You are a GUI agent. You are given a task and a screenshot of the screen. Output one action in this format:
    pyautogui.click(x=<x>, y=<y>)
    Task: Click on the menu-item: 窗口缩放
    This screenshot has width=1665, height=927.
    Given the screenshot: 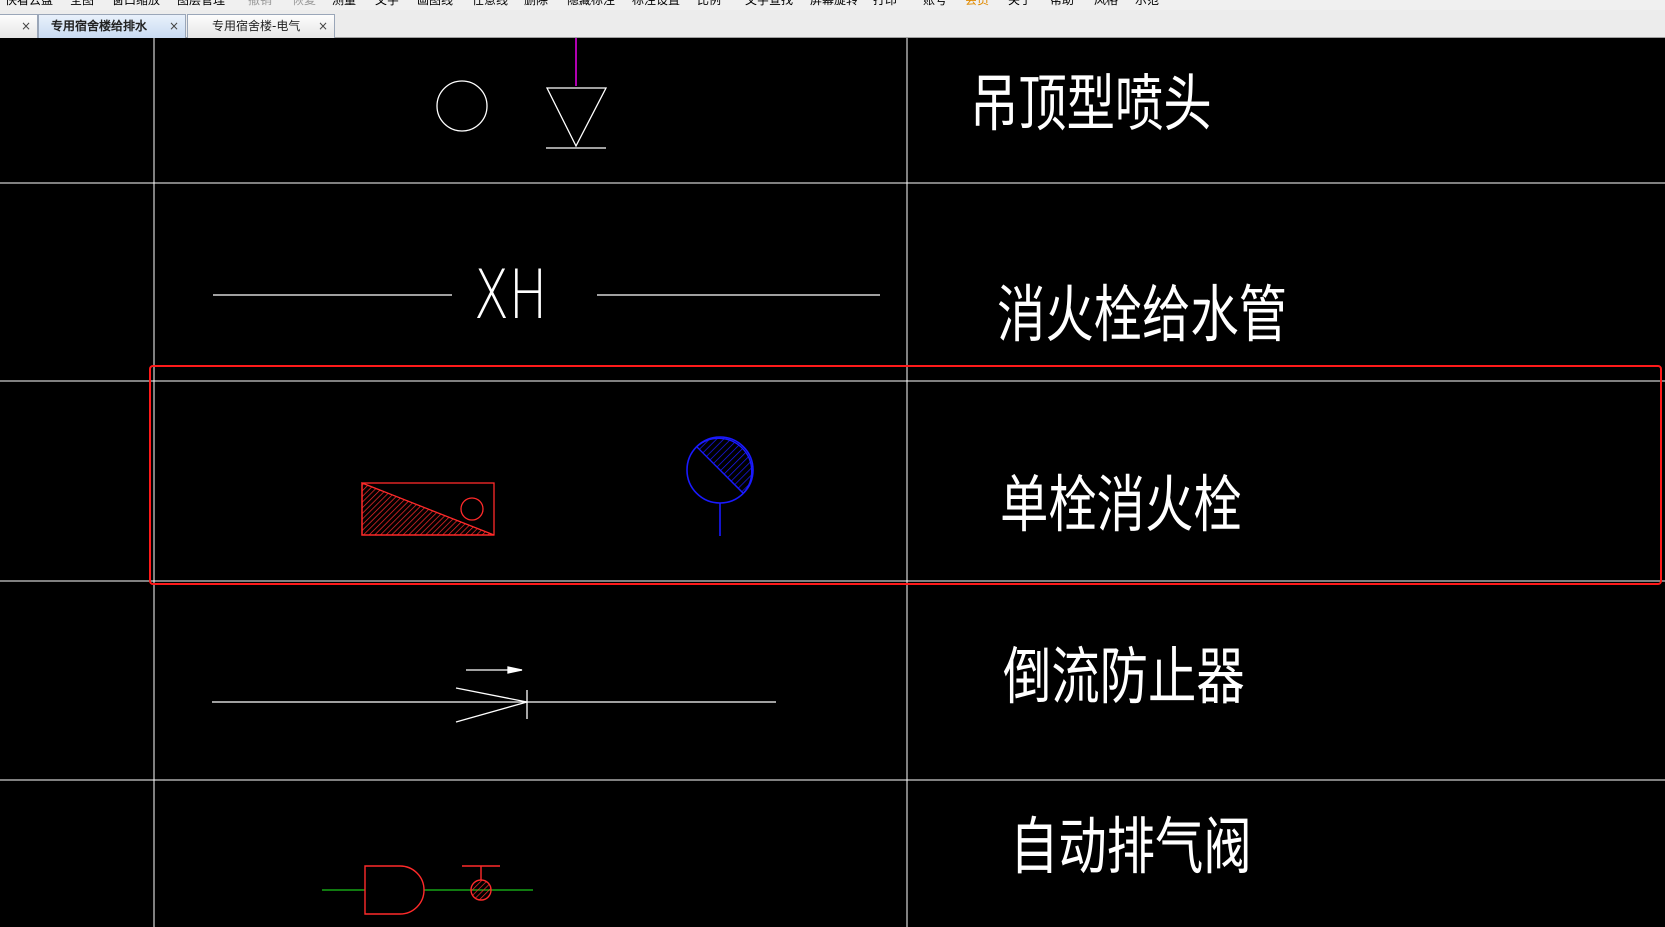 What is the action you would take?
    pyautogui.click(x=136, y=4)
    